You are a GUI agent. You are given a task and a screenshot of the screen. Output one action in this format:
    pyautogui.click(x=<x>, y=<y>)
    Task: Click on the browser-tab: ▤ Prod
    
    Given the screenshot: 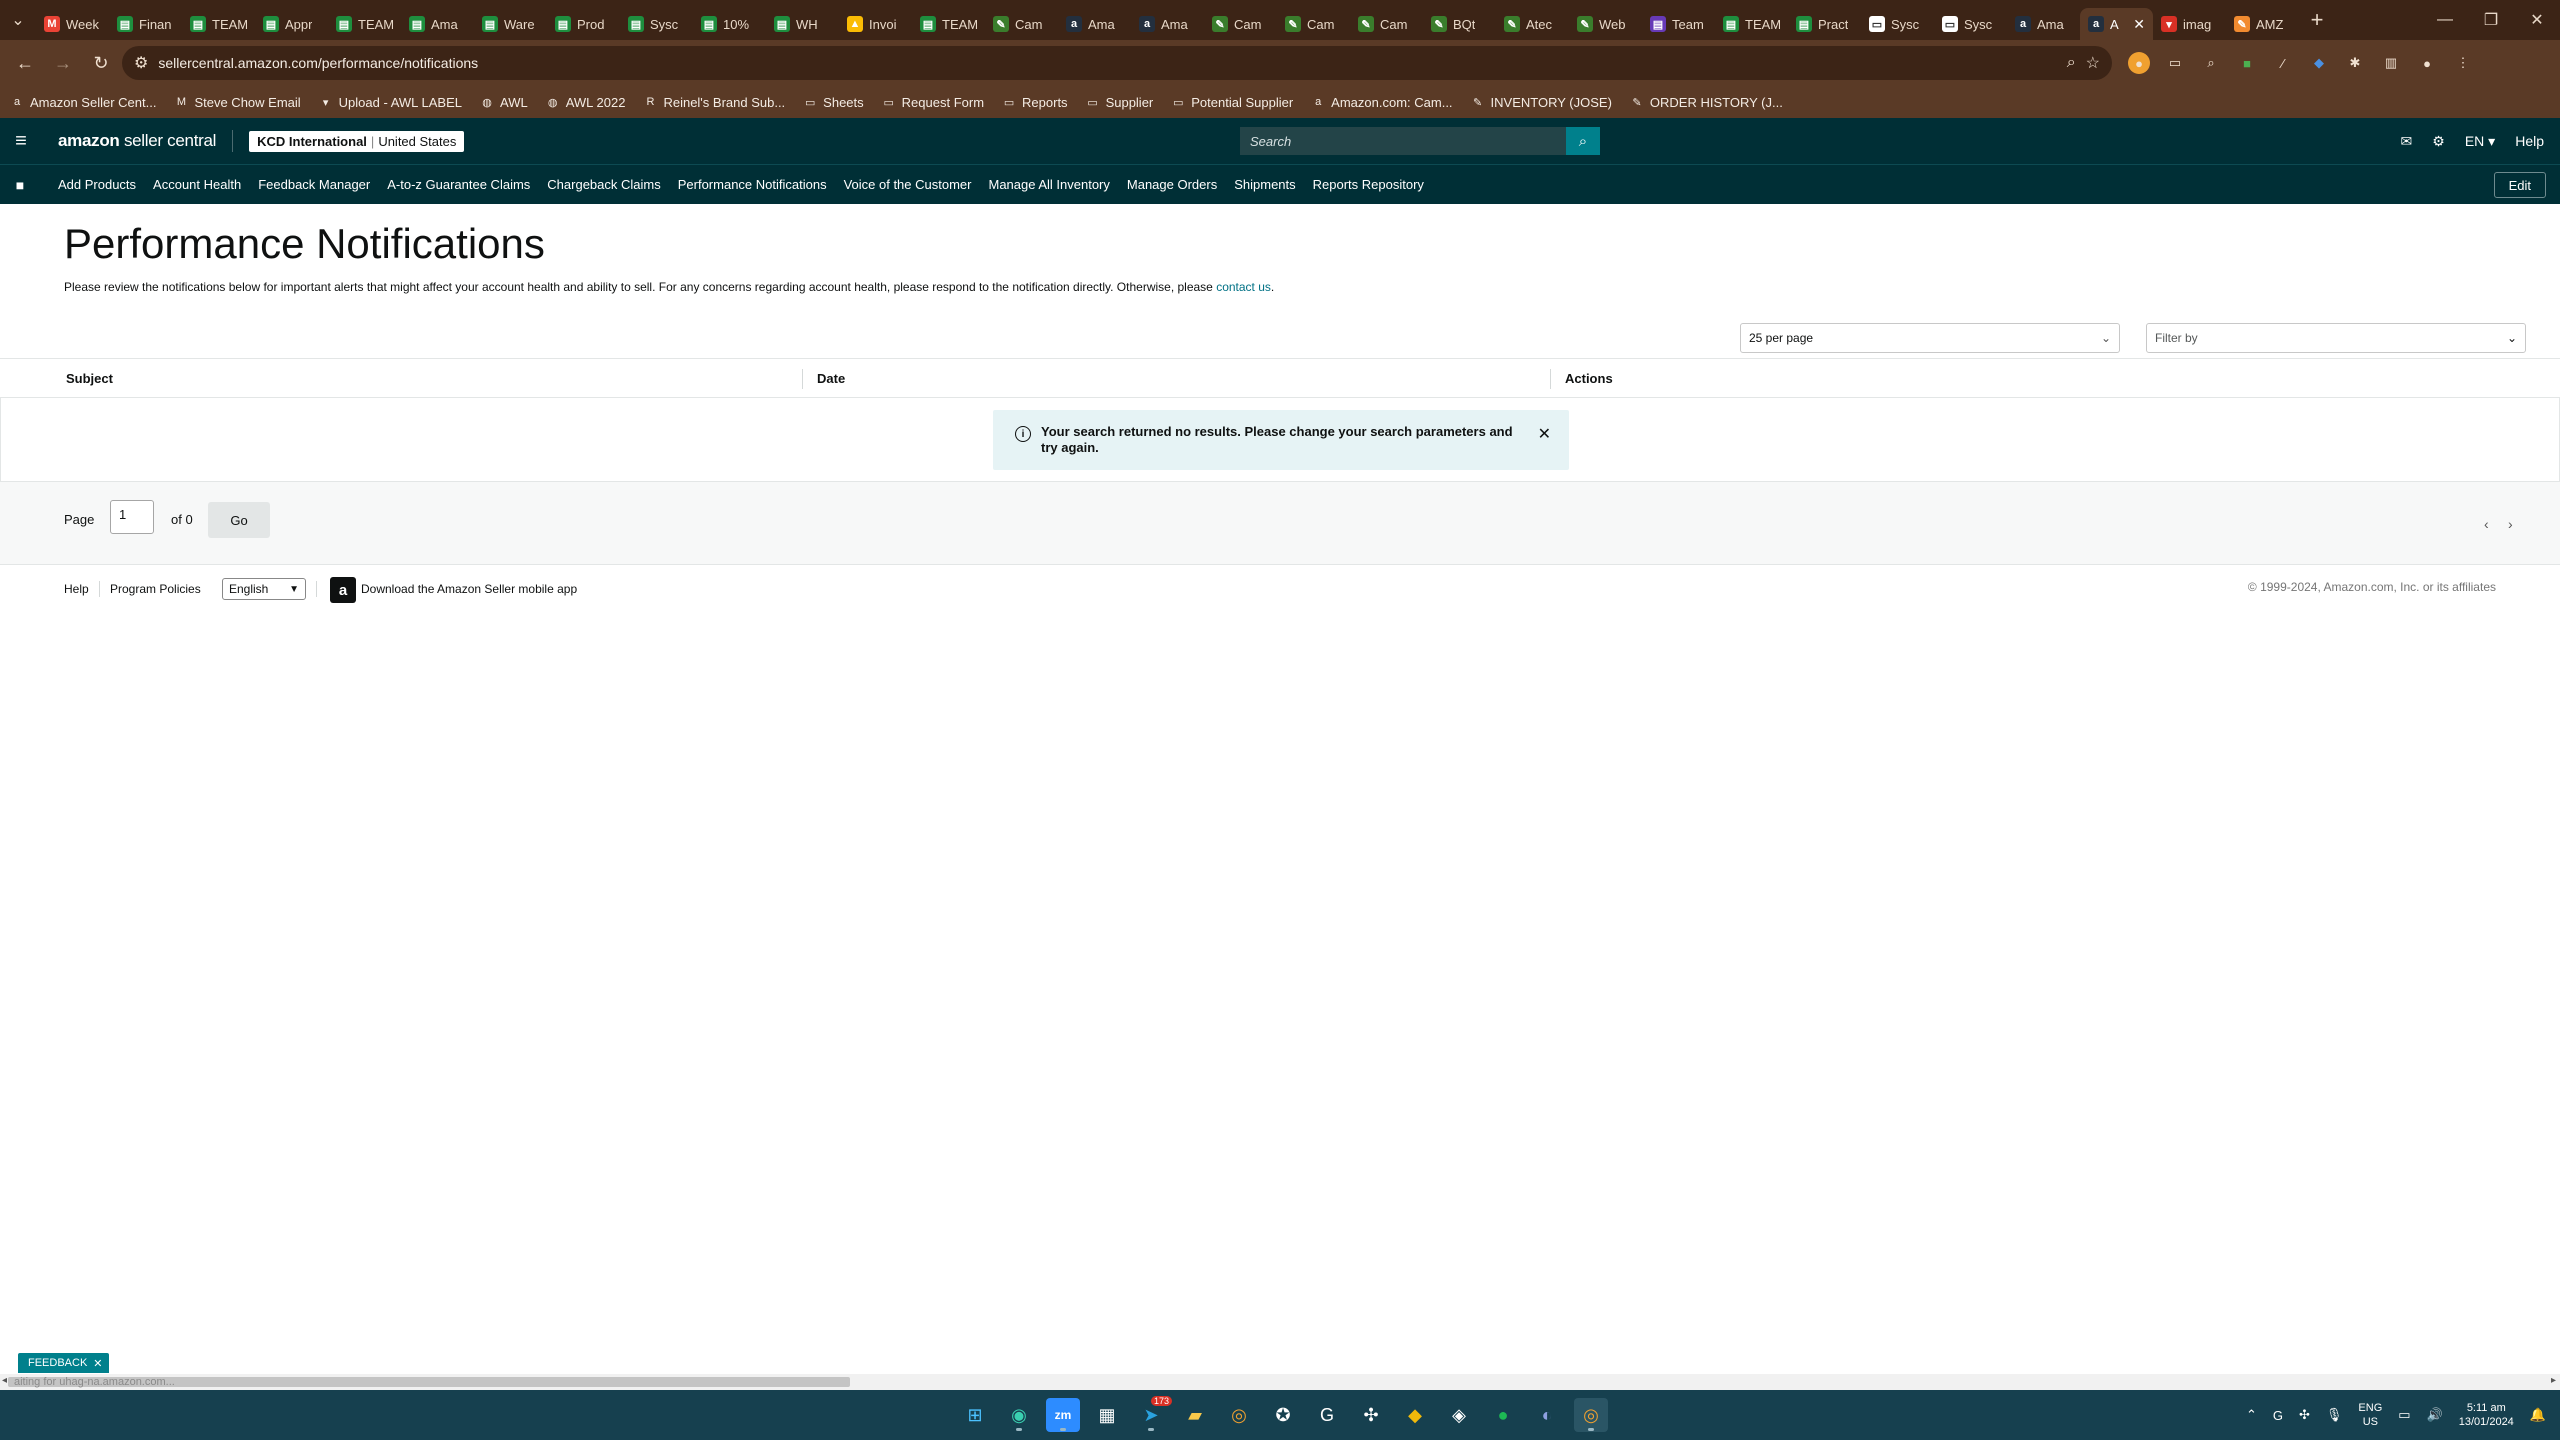 What is the action you would take?
    pyautogui.click(x=583, y=24)
    